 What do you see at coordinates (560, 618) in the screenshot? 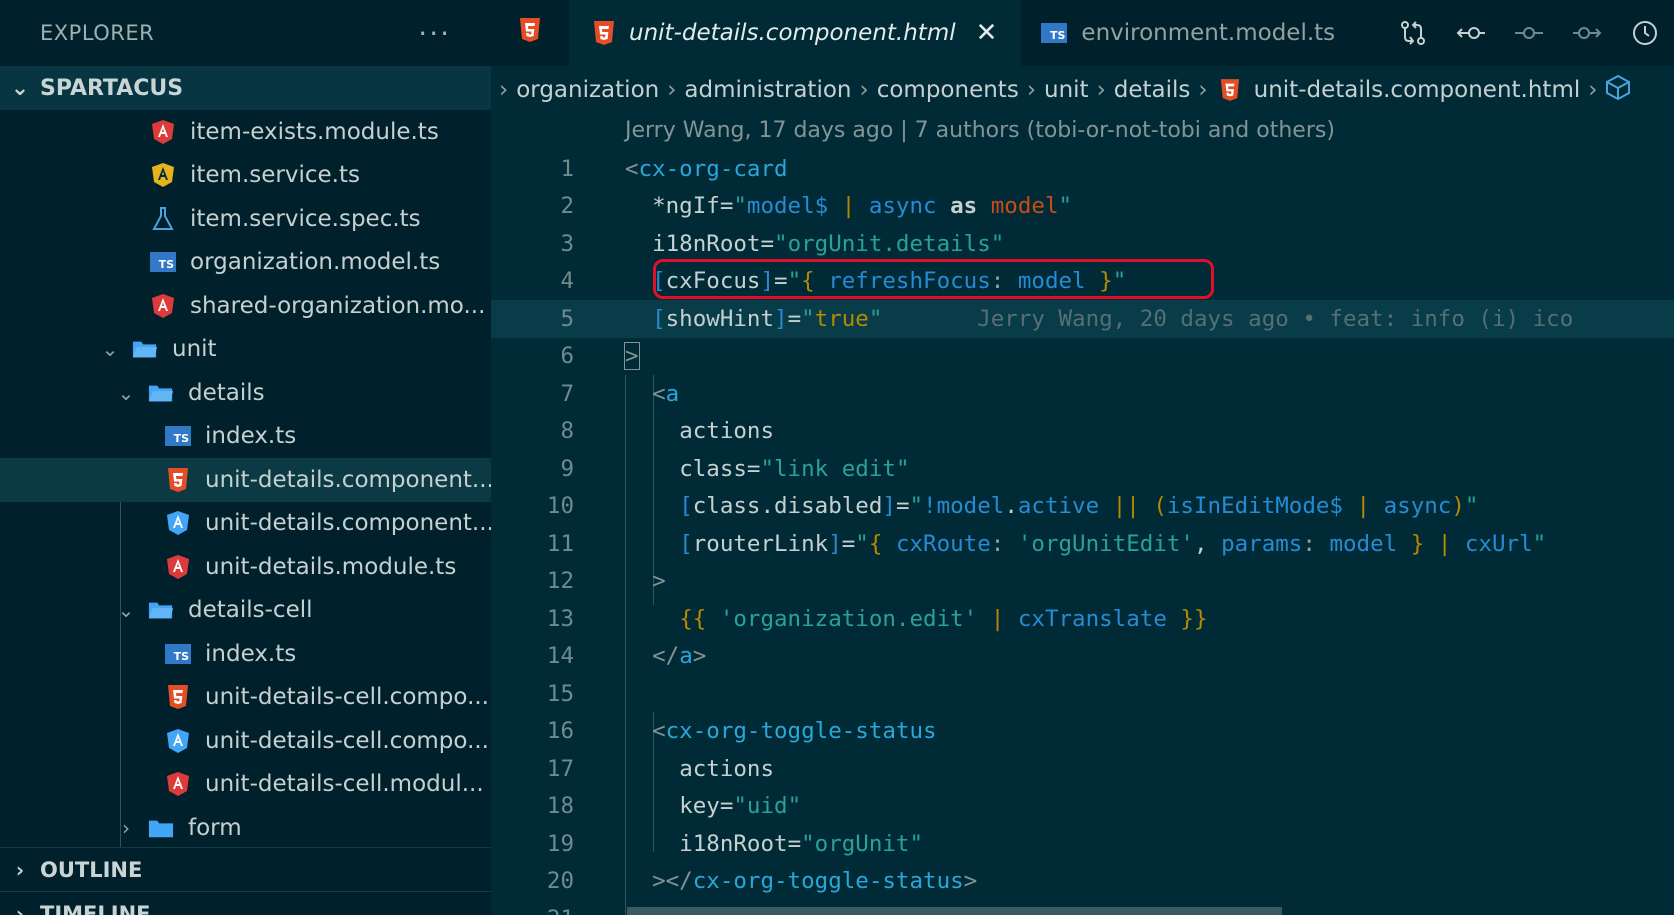
I see `line-number: 13` at bounding box center [560, 618].